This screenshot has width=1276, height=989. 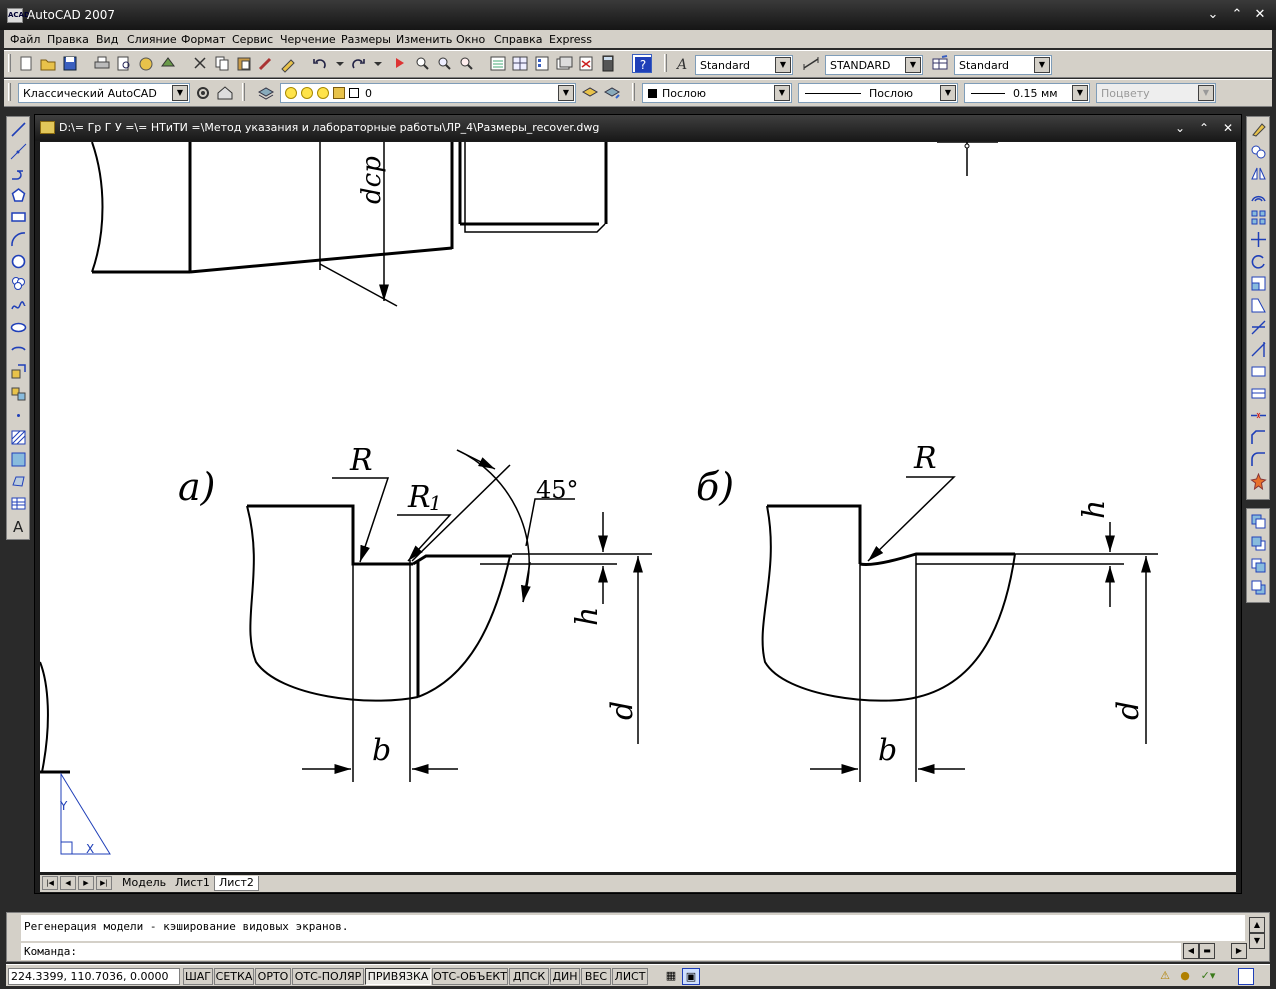 What do you see at coordinates (1207, 951) in the screenshot?
I see `scroll-thumb-icon: ▬` at bounding box center [1207, 951].